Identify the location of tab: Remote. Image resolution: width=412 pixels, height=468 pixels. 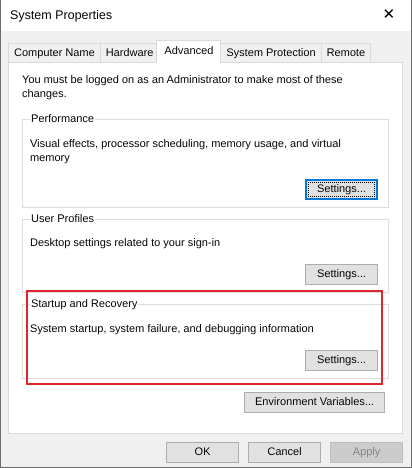
(346, 53).